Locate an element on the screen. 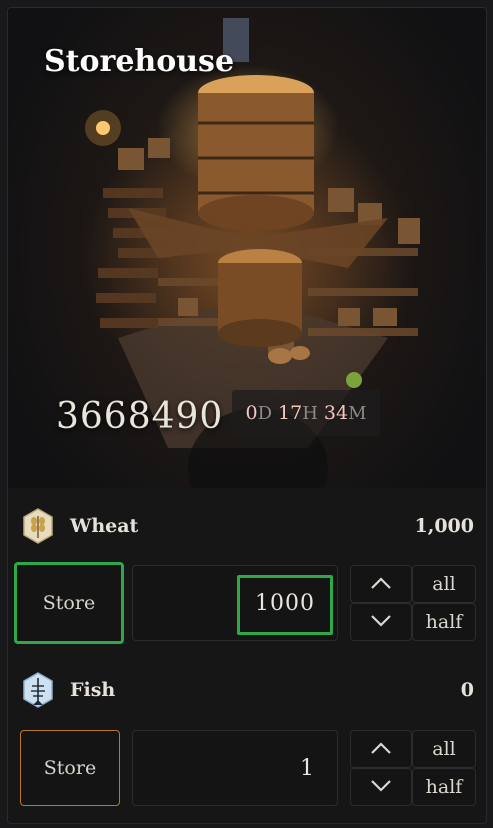  timer-hours: 17H is located at coordinates (298, 413).